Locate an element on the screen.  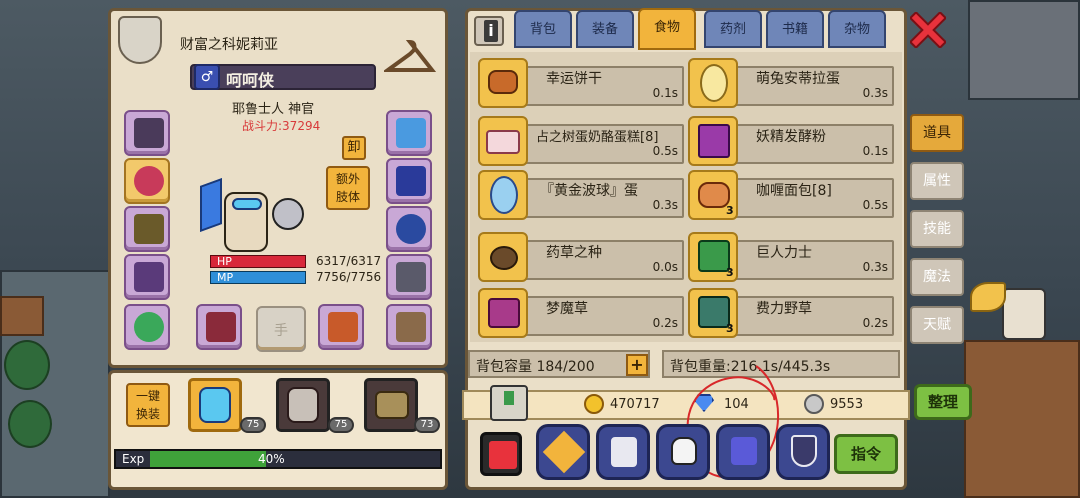
skill-button-shield is located at coordinates (803, 452).